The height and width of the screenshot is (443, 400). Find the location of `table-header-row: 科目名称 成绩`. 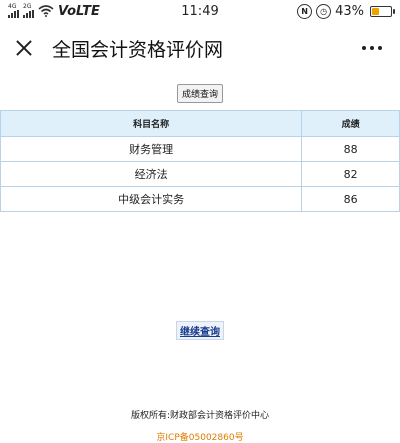

table-header-row: 科目名称 成绩 is located at coordinates (200, 123).